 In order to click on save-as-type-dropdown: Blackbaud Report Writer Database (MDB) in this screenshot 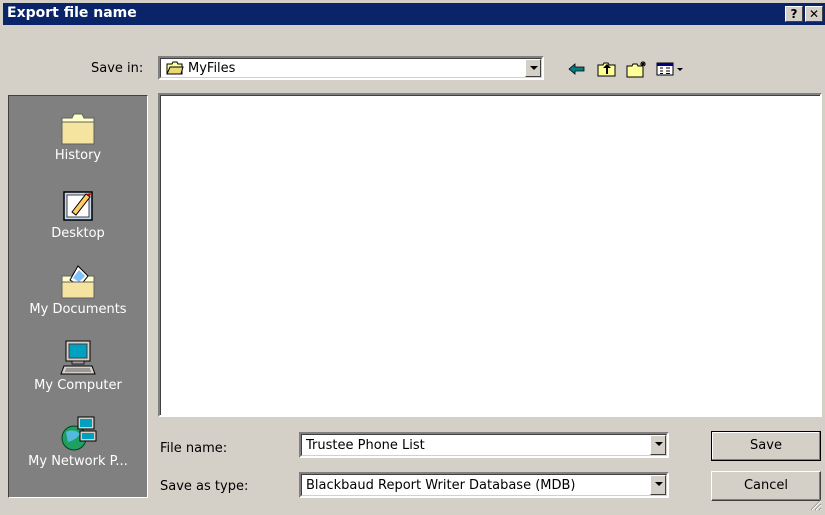, I will do `click(484, 485)`.